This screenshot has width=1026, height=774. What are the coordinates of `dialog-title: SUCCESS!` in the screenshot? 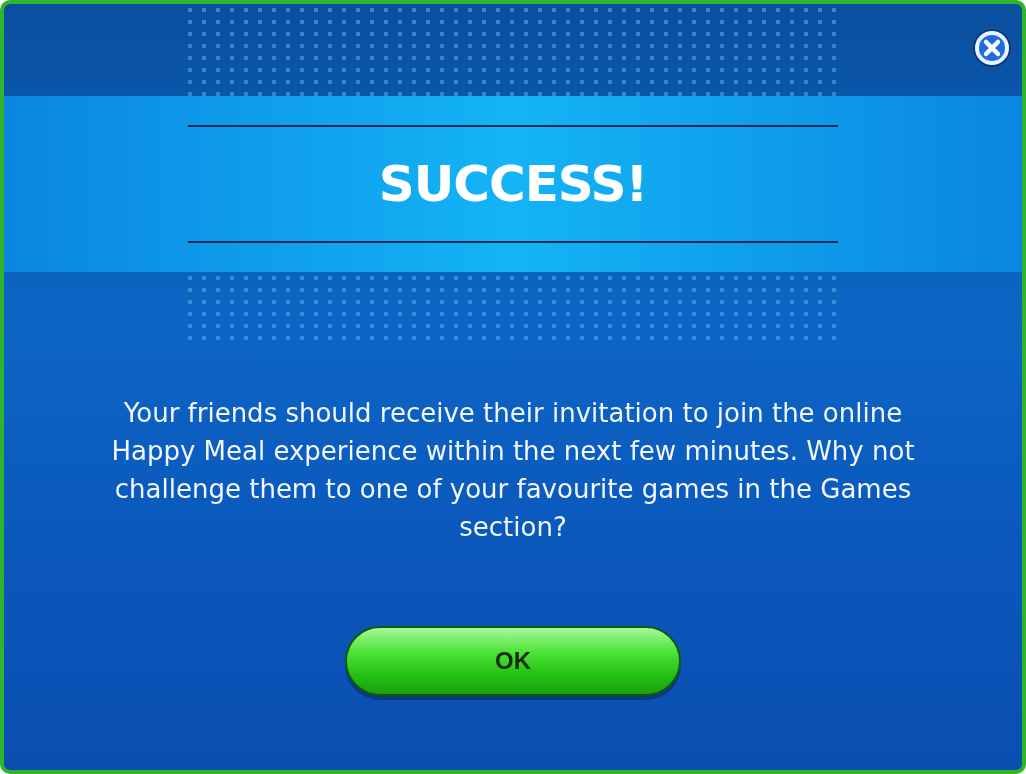 It's located at (513, 184).